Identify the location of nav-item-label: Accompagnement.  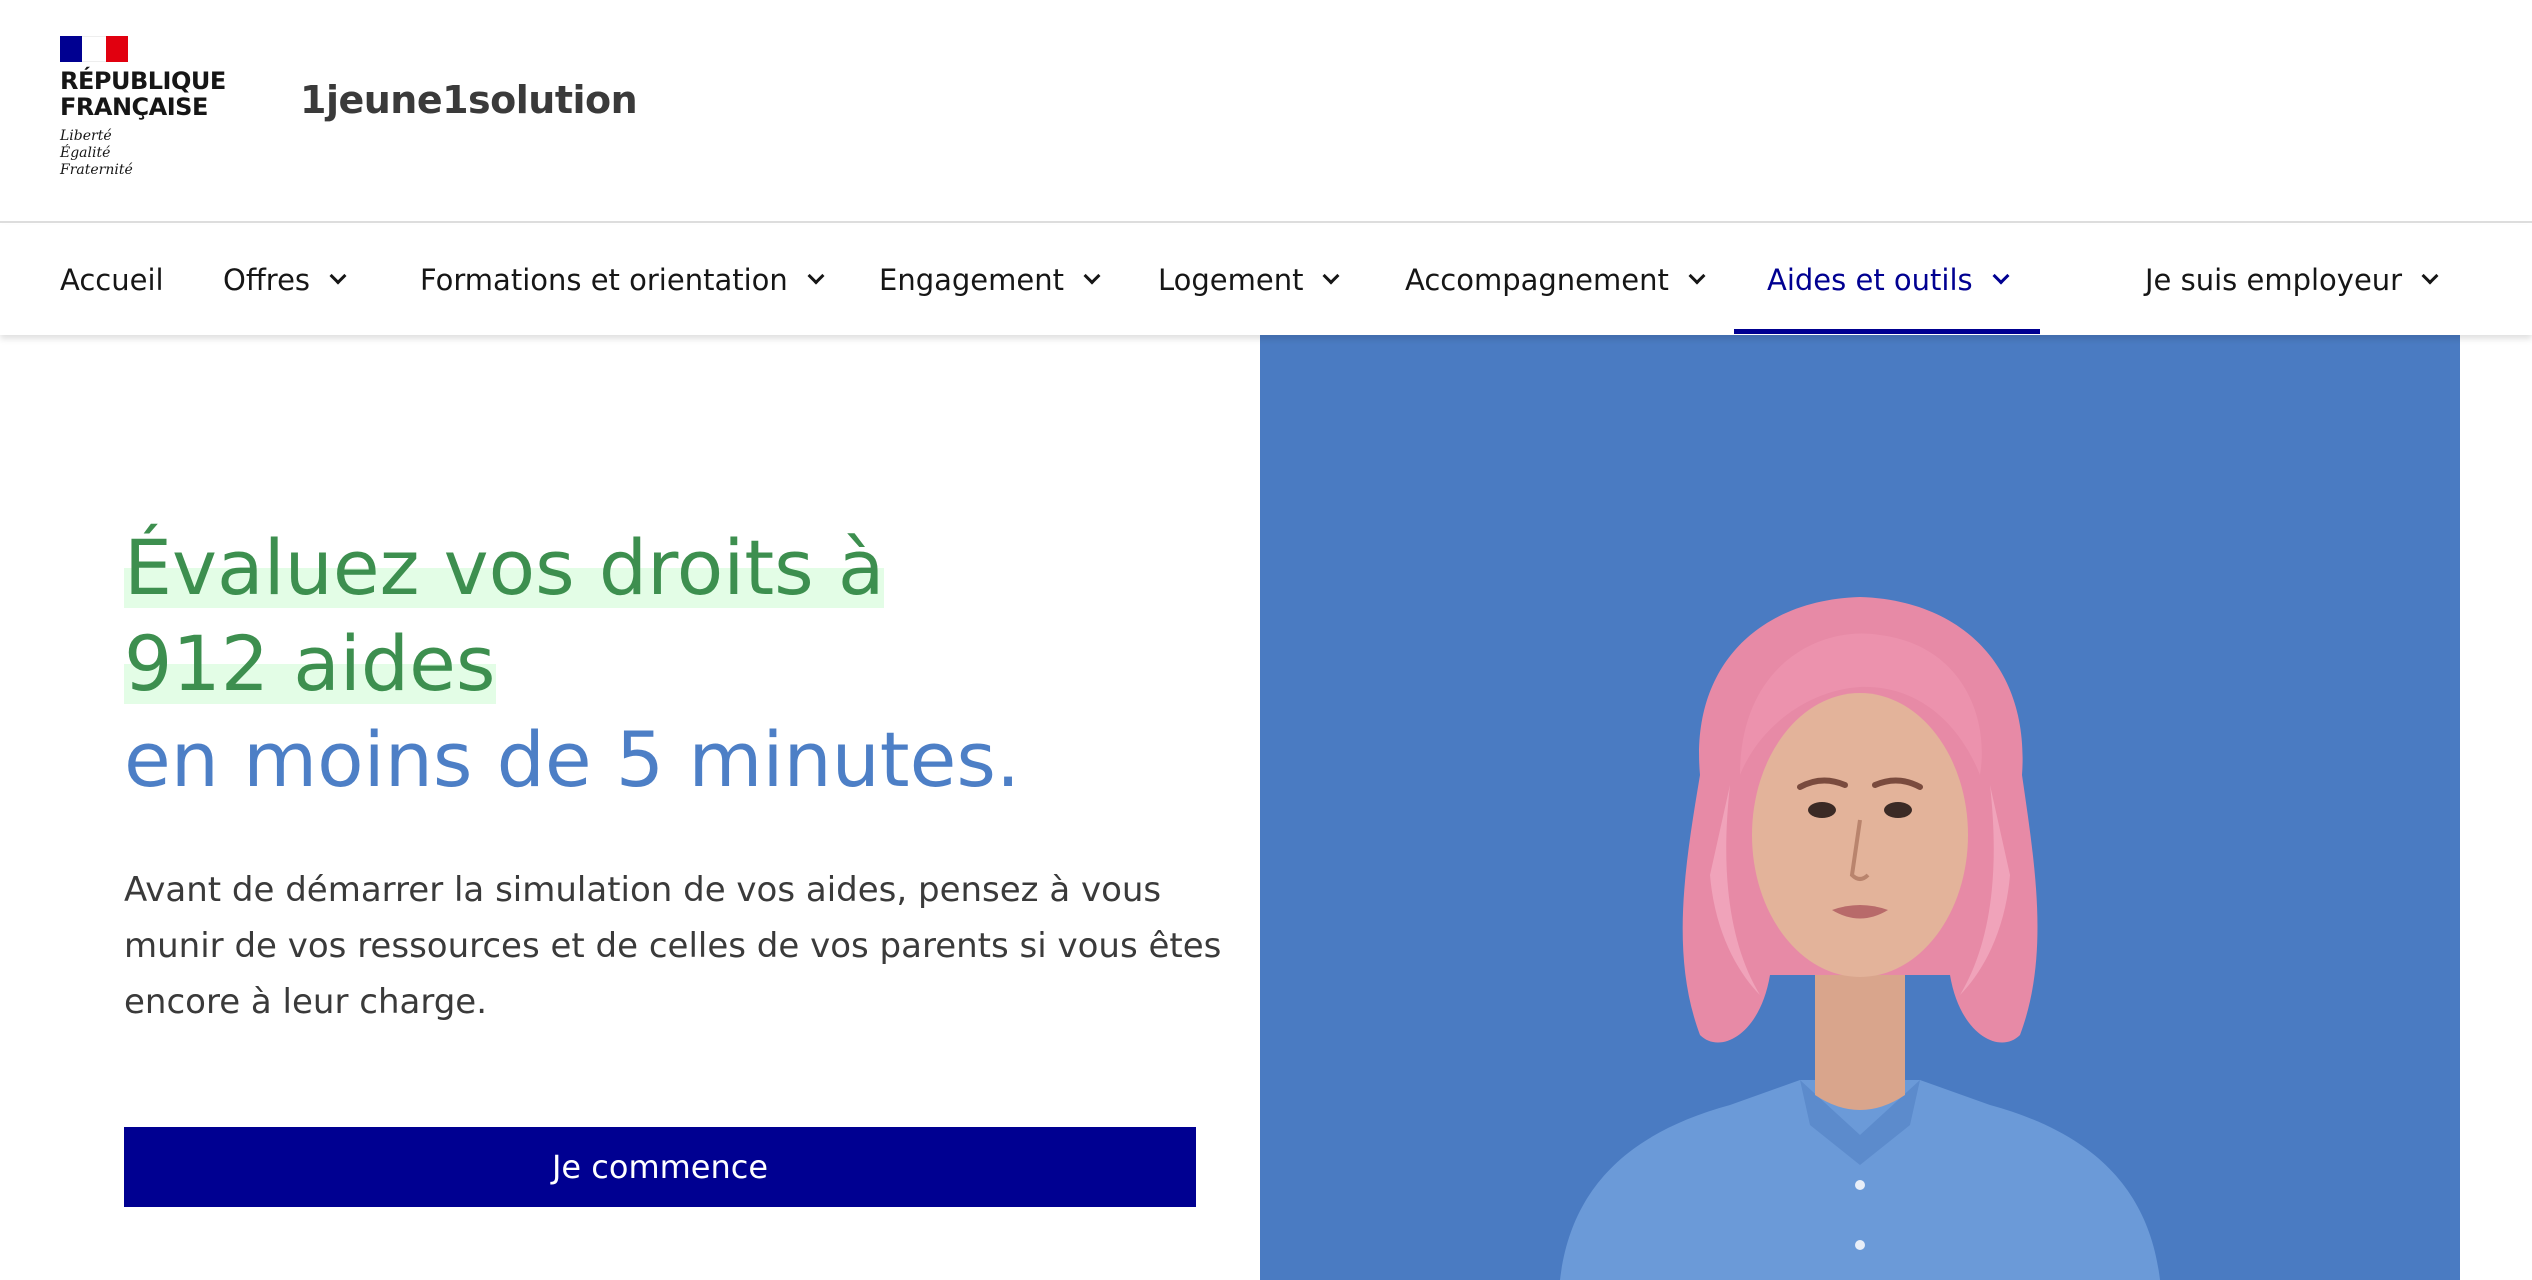
(1537, 280).